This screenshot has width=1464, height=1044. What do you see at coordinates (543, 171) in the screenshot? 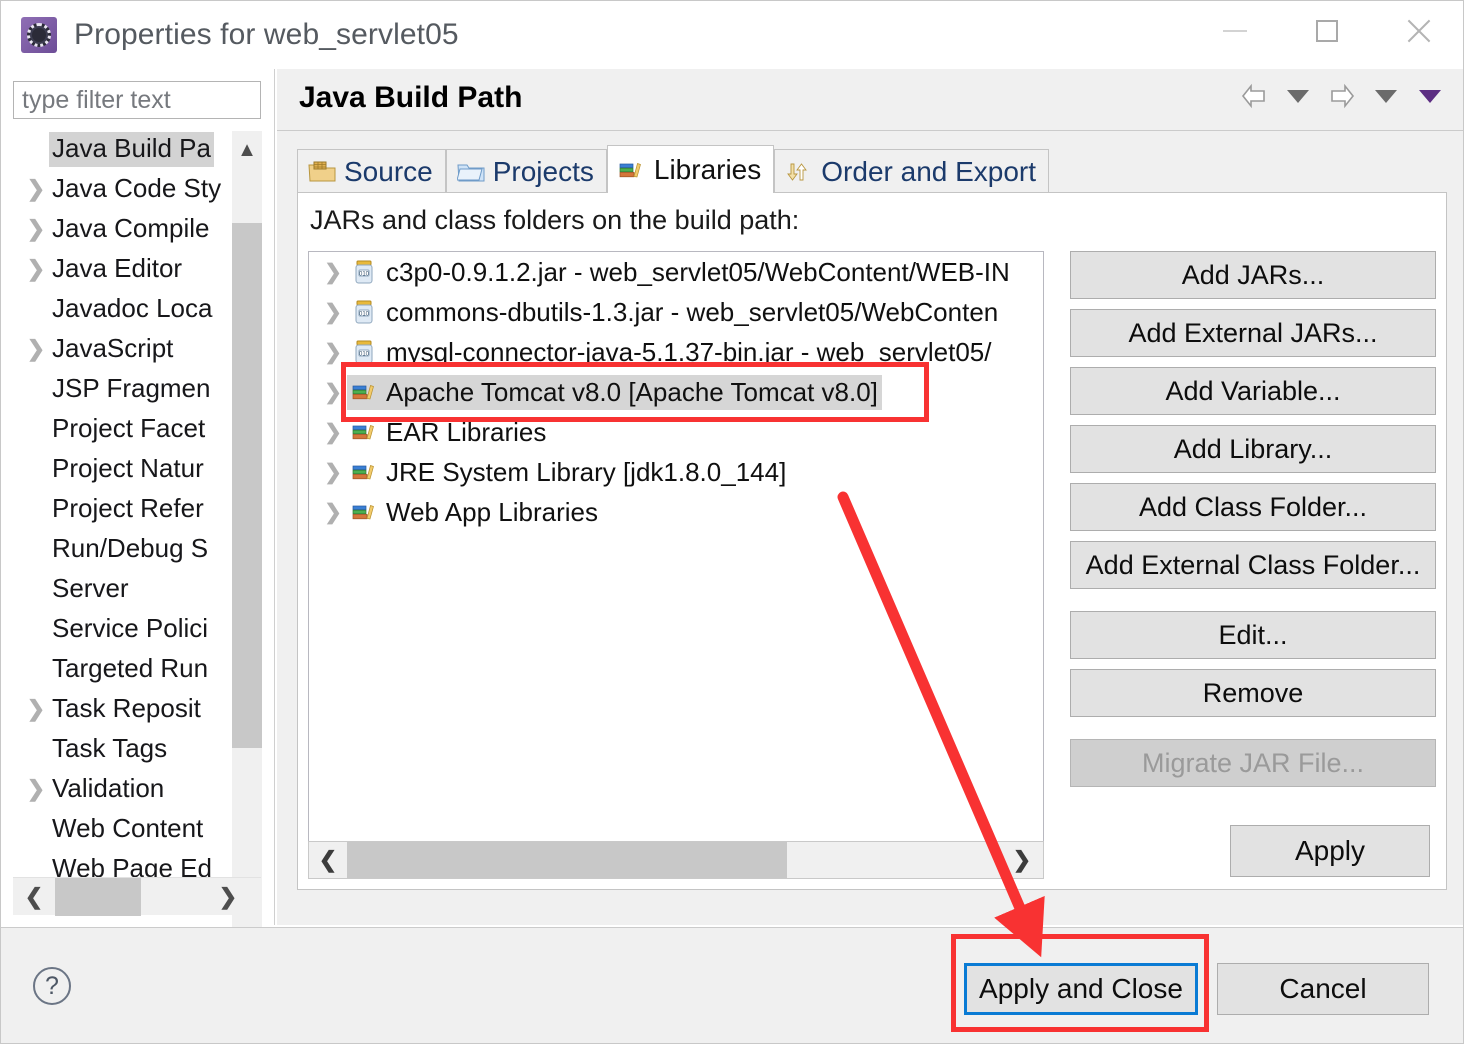
I see `tab-label: Projects` at bounding box center [543, 171].